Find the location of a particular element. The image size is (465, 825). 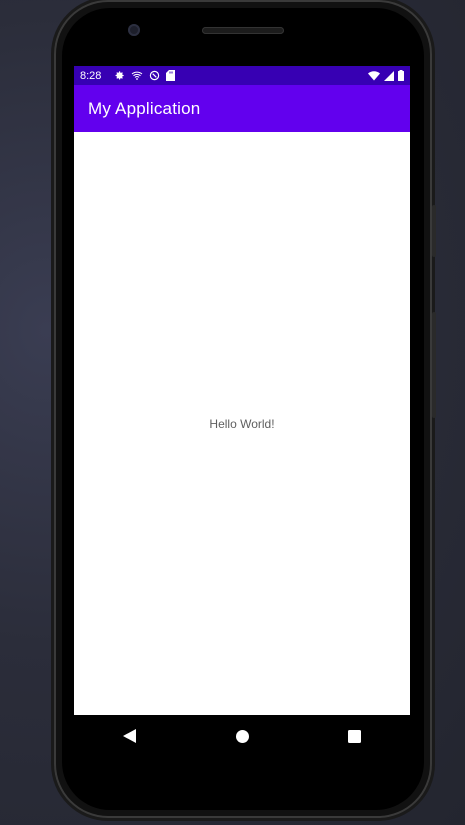

wifi-question-icon is located at coordinates (137, 75).